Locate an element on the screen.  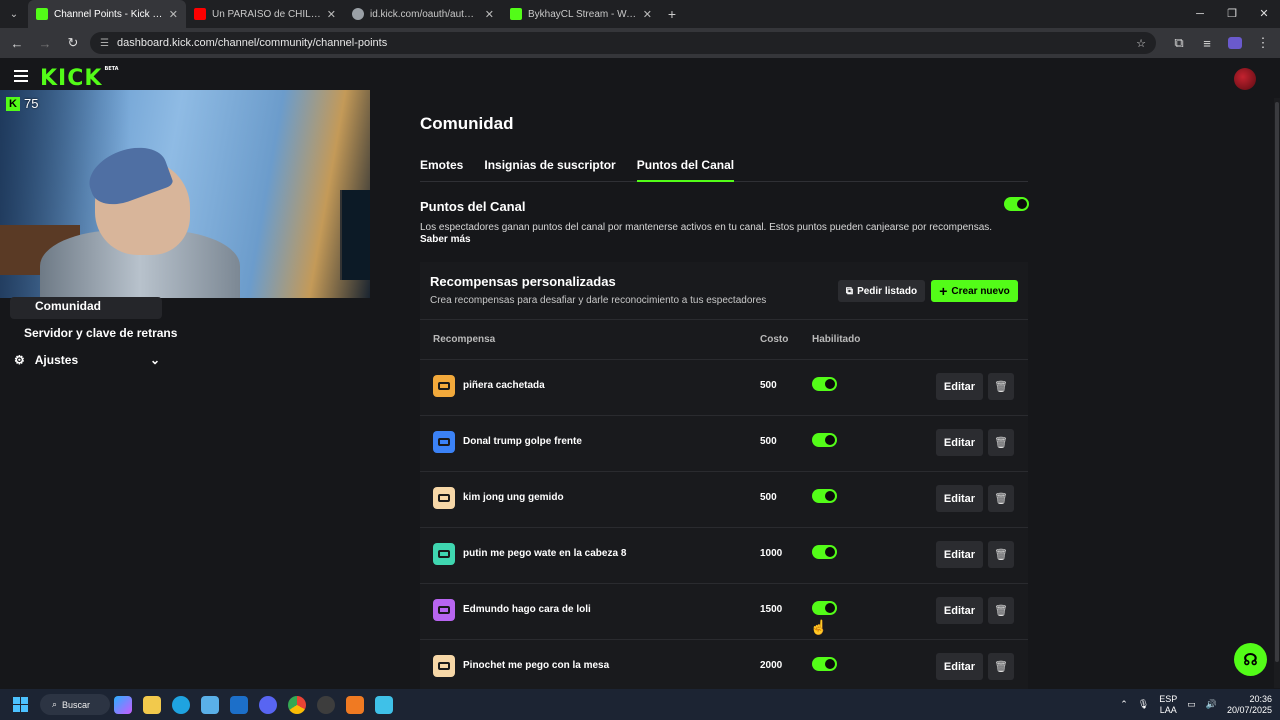
bookmark-star-icon: ☆ is located at coordinates (1141, 43).